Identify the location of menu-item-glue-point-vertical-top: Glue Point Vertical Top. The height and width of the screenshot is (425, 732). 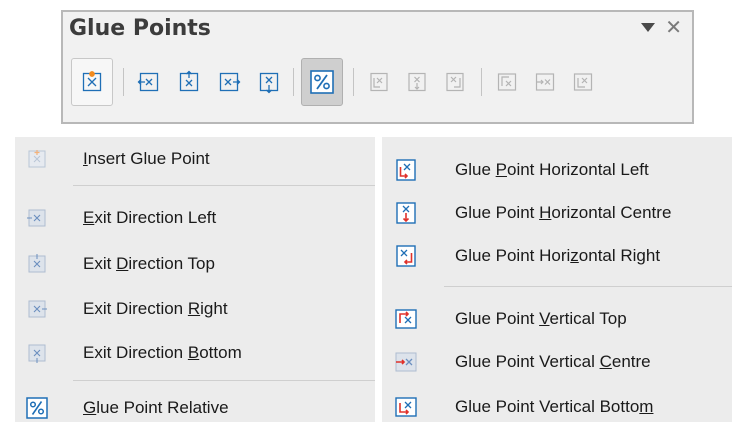
(557, 319).